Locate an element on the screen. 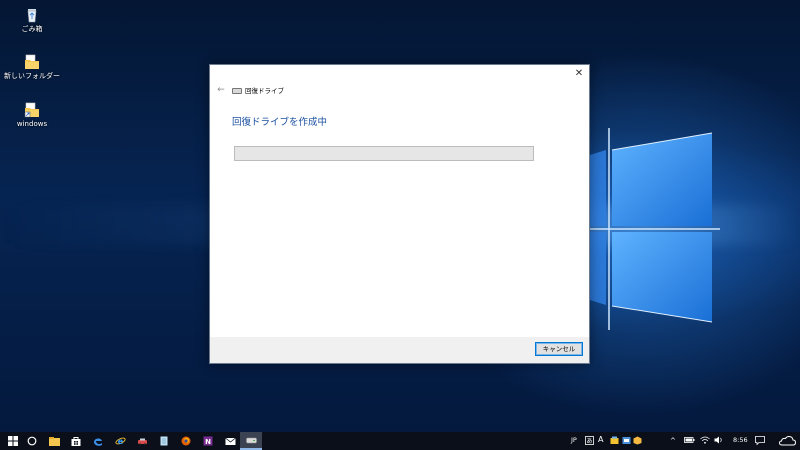  action-center-icon is located at coordinates (760, 440).